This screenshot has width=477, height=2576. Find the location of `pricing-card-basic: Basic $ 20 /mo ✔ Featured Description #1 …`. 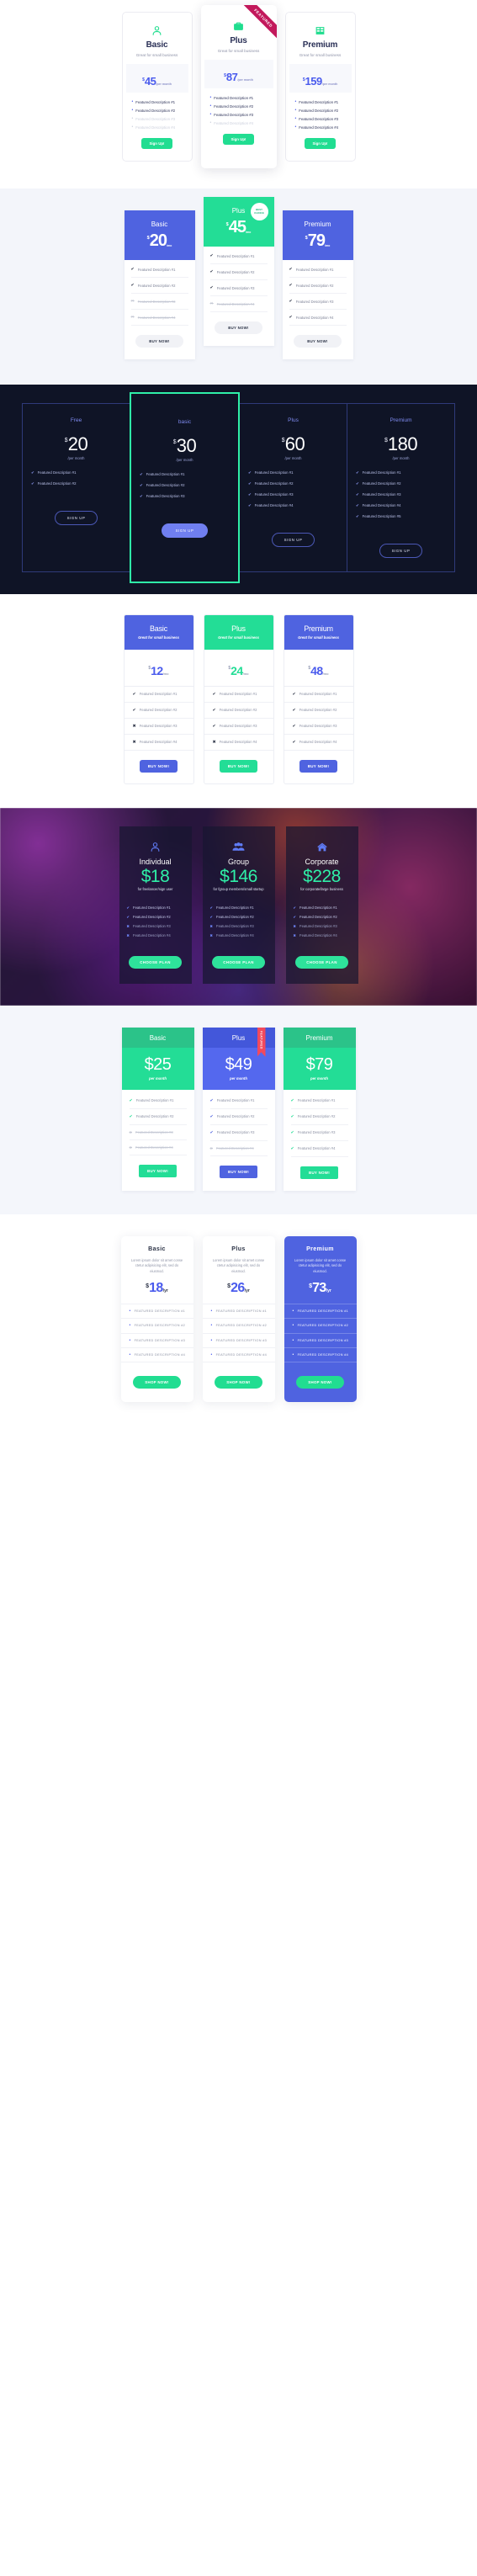

pricing-card-basic: Basic $ 20 /mo ✔ Featured Description #1 … is located at coordinates (159, 284).